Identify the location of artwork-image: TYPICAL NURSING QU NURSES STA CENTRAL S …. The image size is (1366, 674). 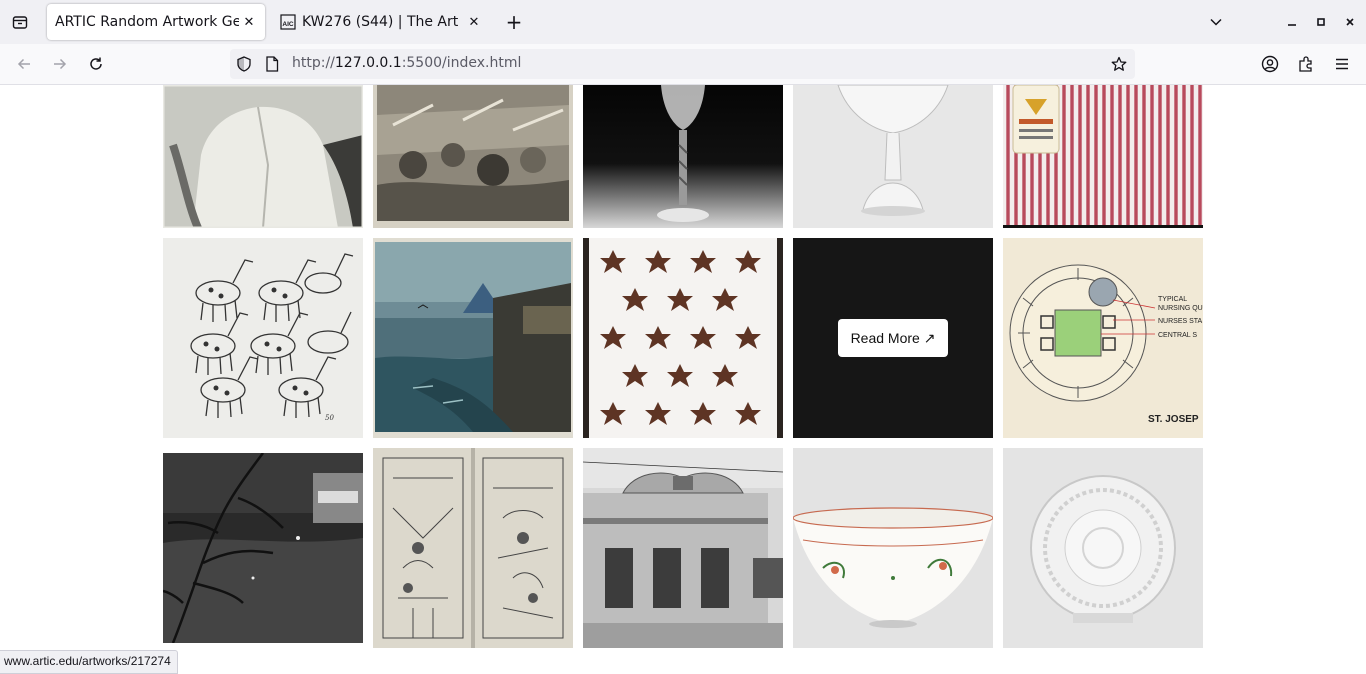
(1103, 338).